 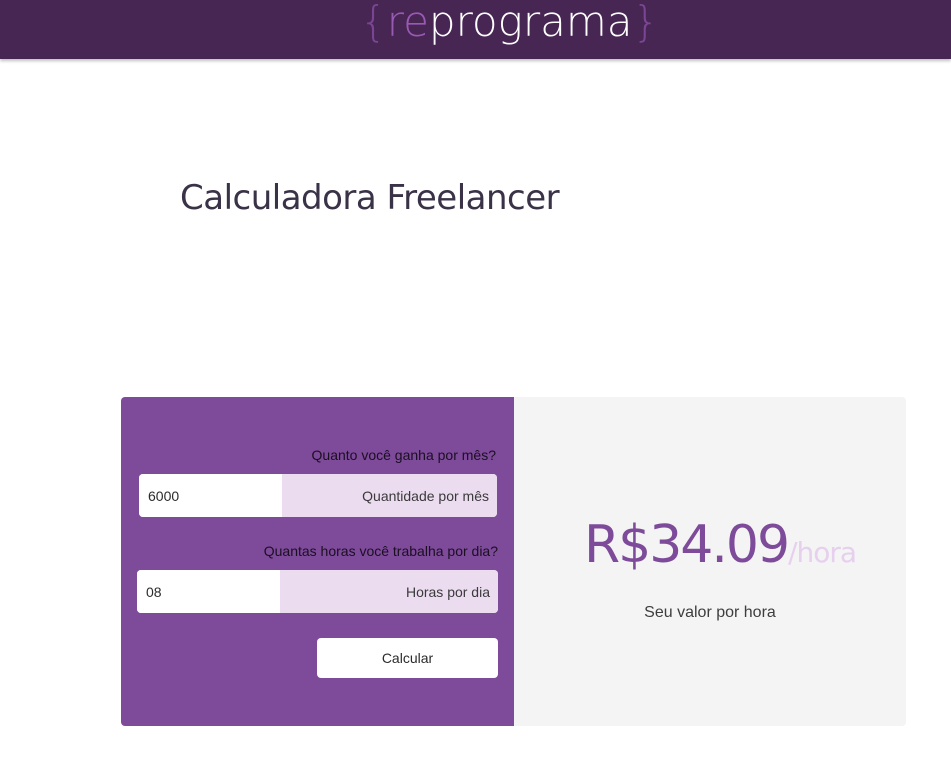 I want to click on monthly-income-label: Quanto você ganha por mês?, so click(x=403, y=455).